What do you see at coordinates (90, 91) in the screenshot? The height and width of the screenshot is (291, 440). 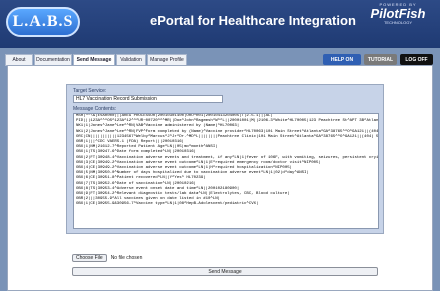 I see `target-service-label: Target Service:` at bounding box center [90, 91].